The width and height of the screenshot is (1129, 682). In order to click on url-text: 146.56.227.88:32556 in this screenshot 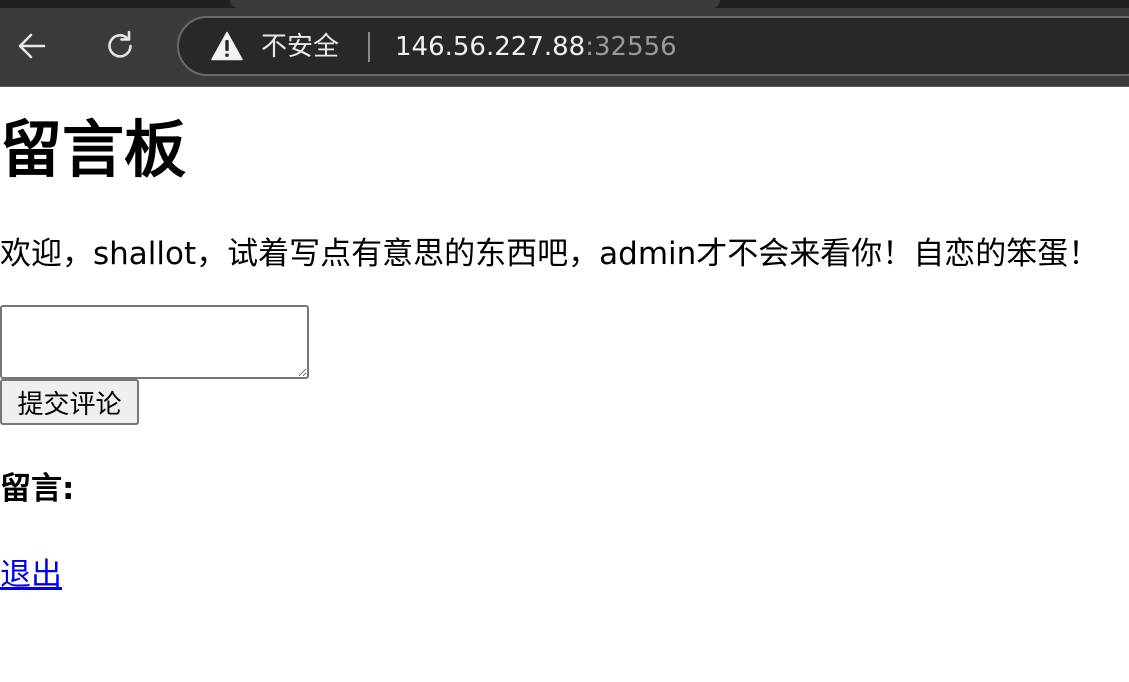, I will do `click(536, 47)`.